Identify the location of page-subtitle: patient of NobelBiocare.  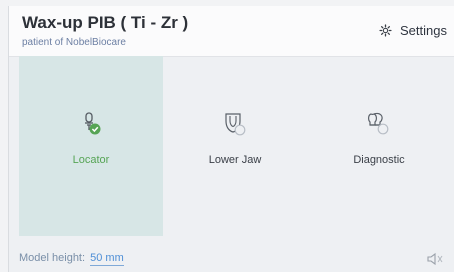
(74, 42).